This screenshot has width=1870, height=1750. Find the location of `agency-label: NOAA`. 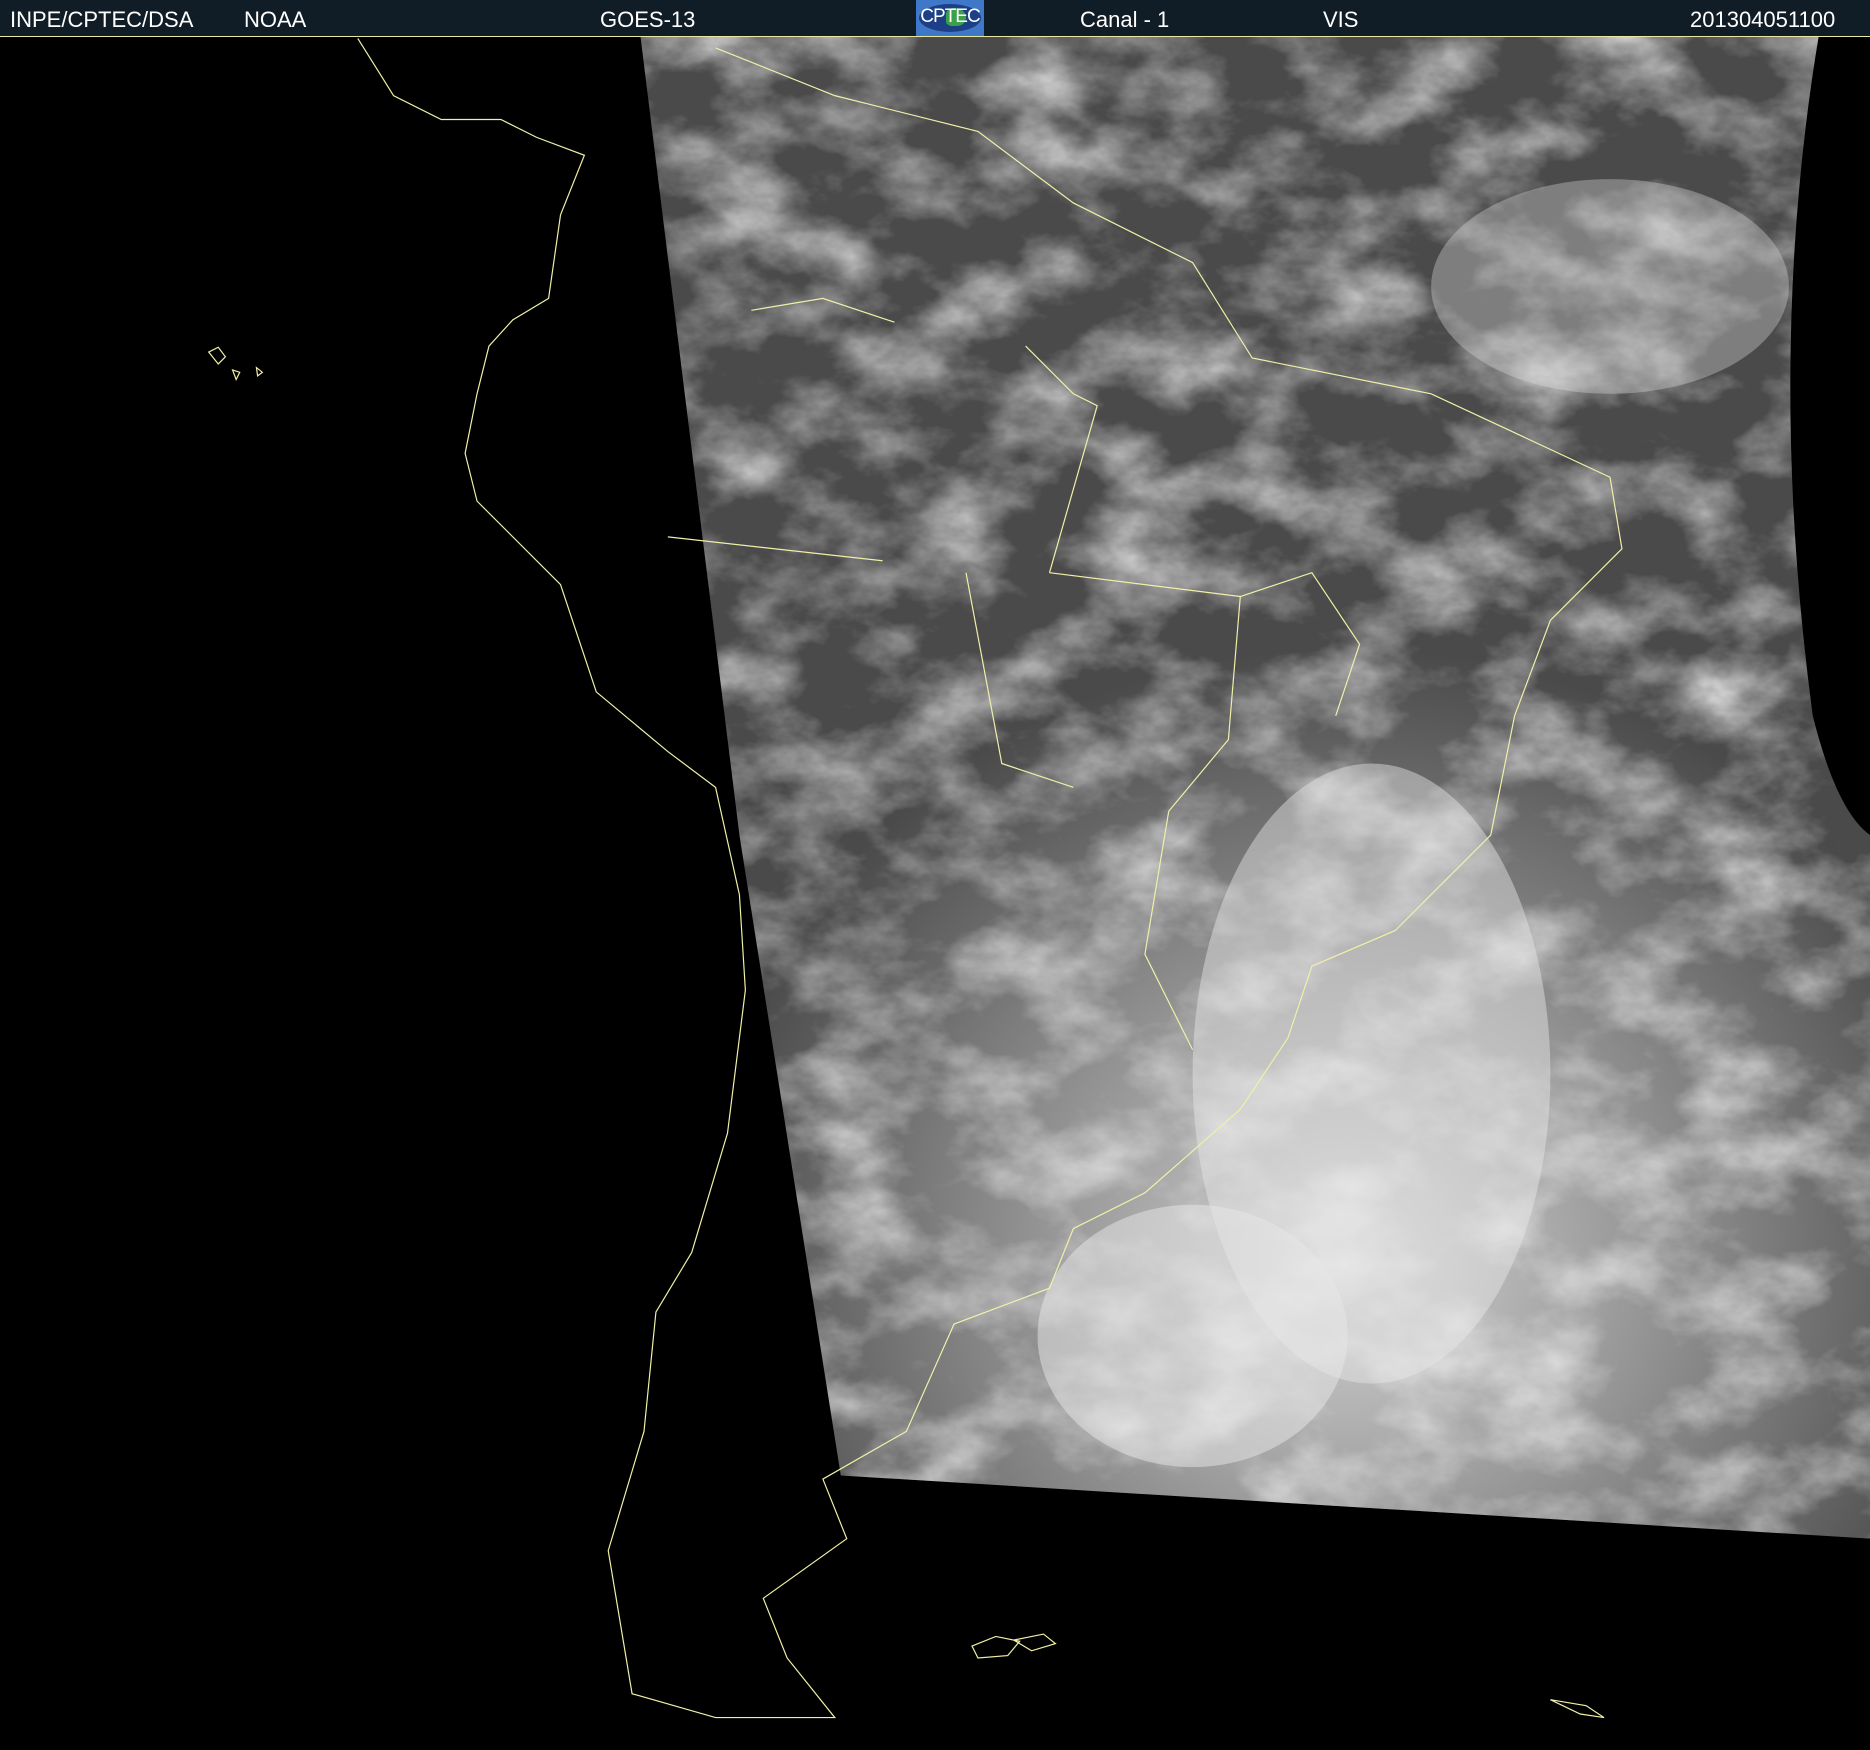

agency-label: NOAA is located at coordinates (275, 19).